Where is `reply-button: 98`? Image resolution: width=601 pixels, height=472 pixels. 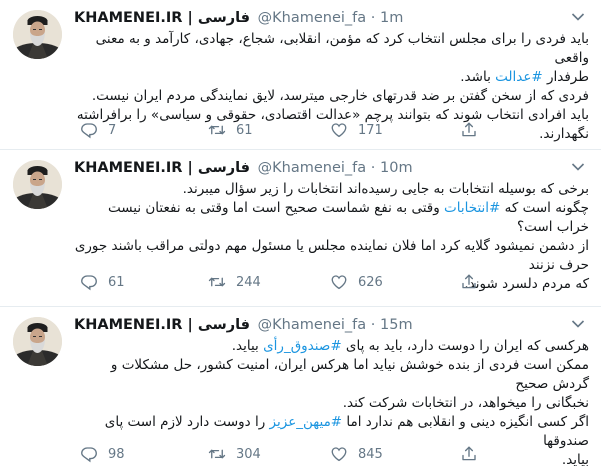
reply-button: 98 is located at coordinates (102, 454).